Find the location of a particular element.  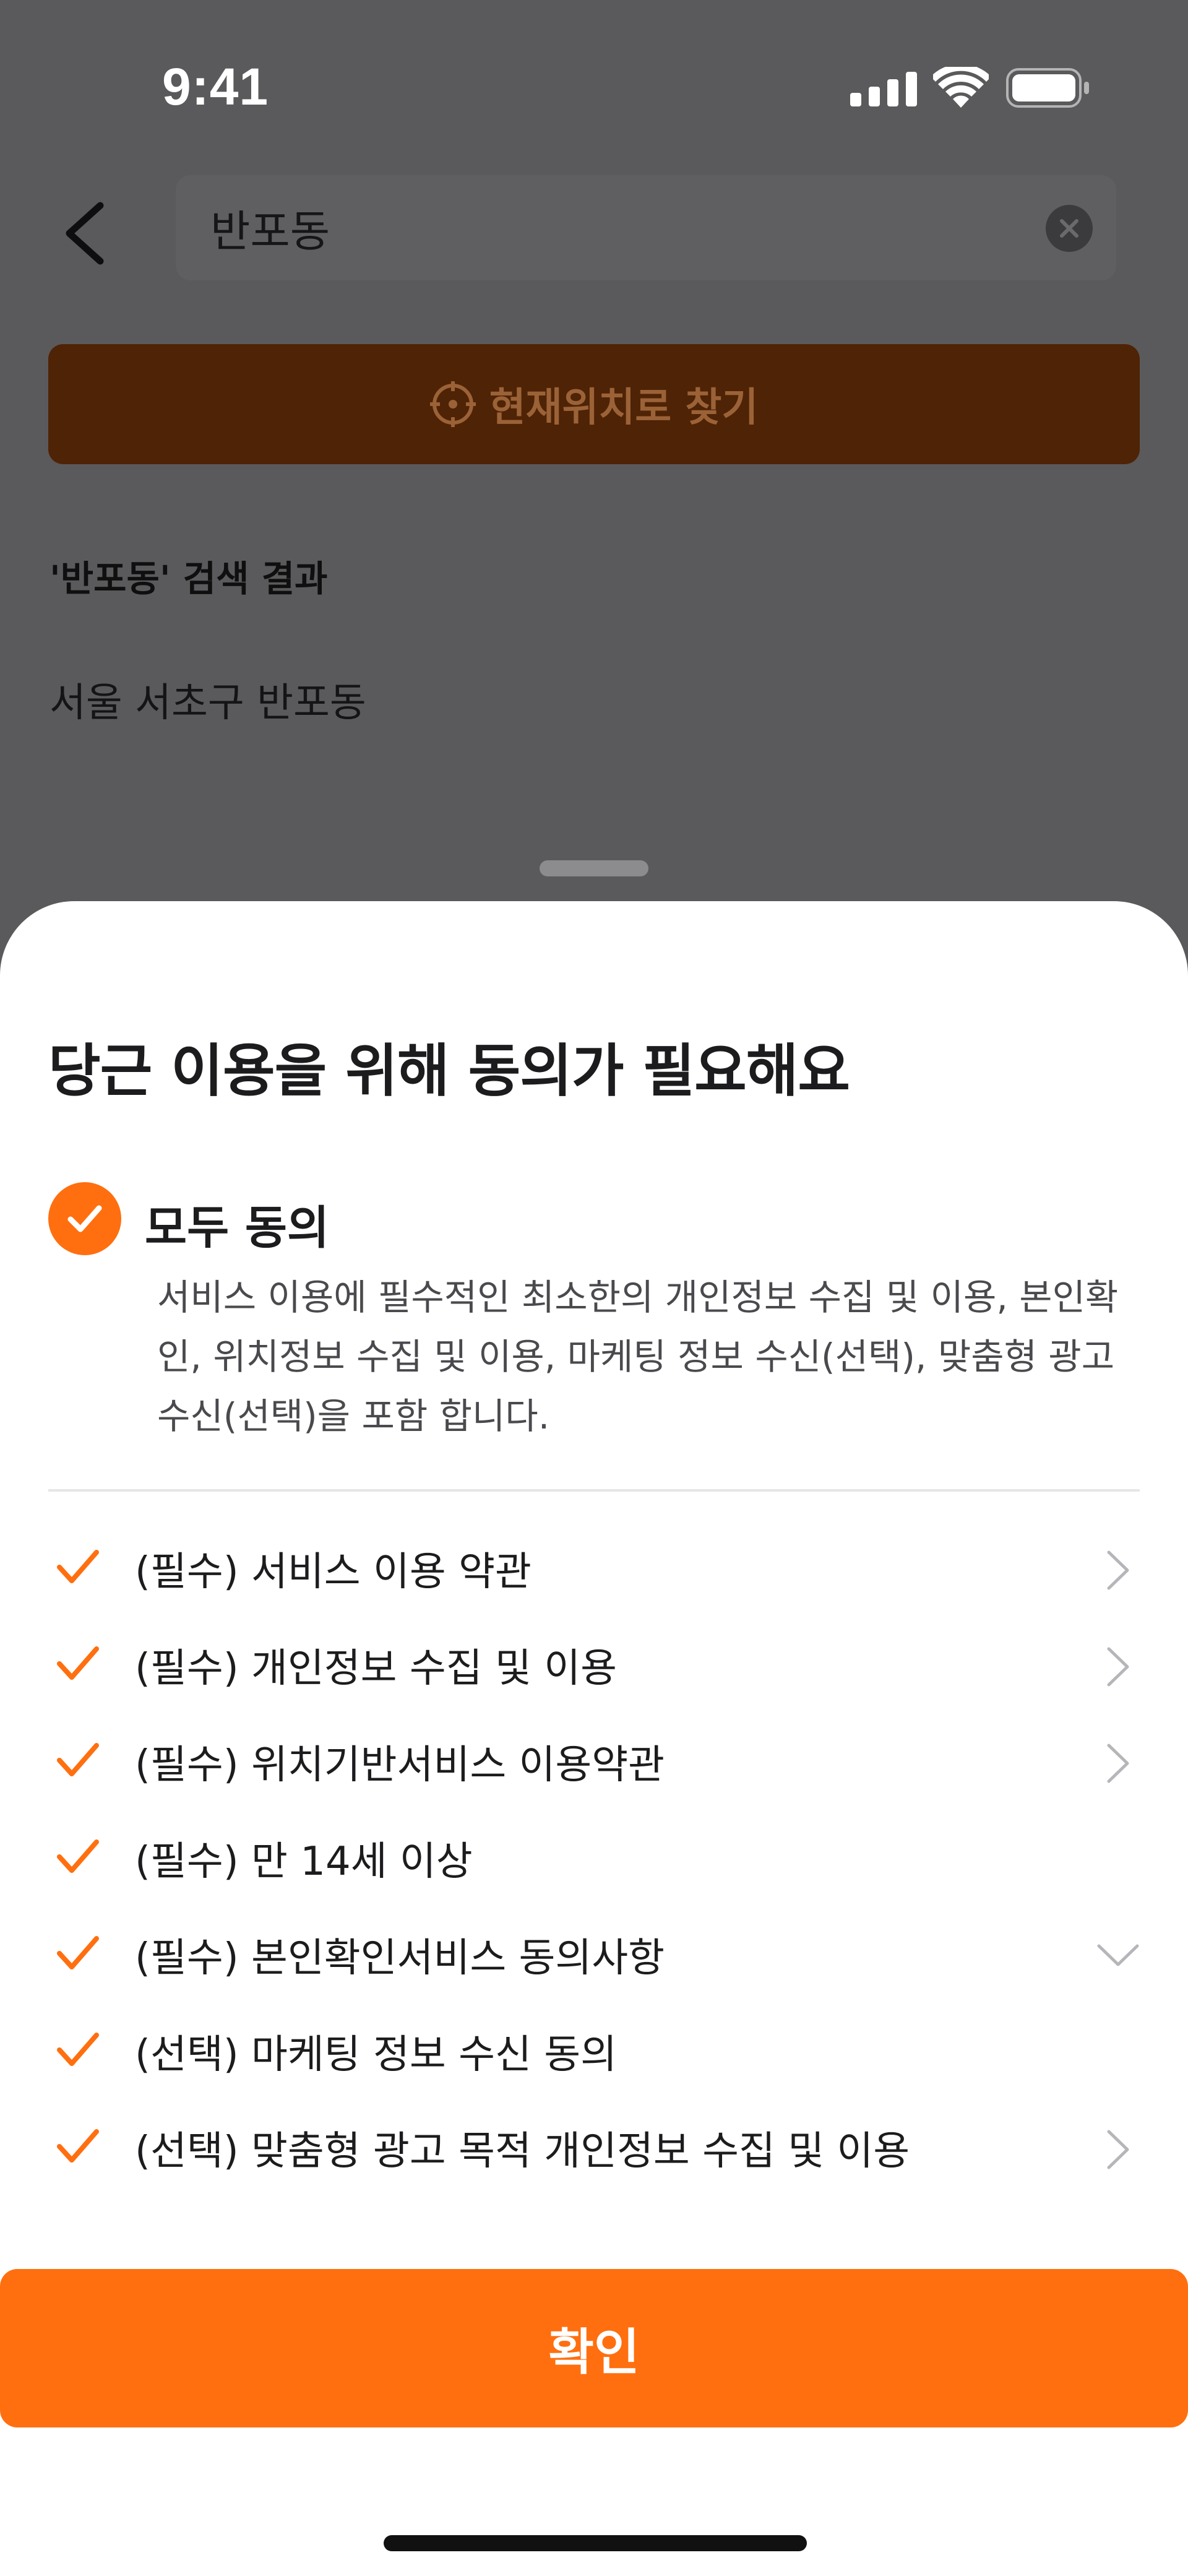

clear-icon is located at coordinates (1069, 228).